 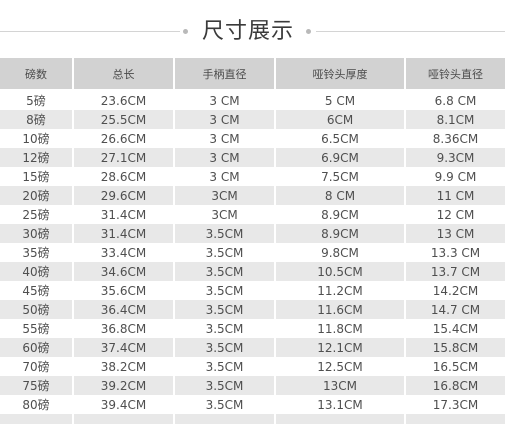 I want to click on cell-total-length: 36.8CM, so click(x=124, y=328).